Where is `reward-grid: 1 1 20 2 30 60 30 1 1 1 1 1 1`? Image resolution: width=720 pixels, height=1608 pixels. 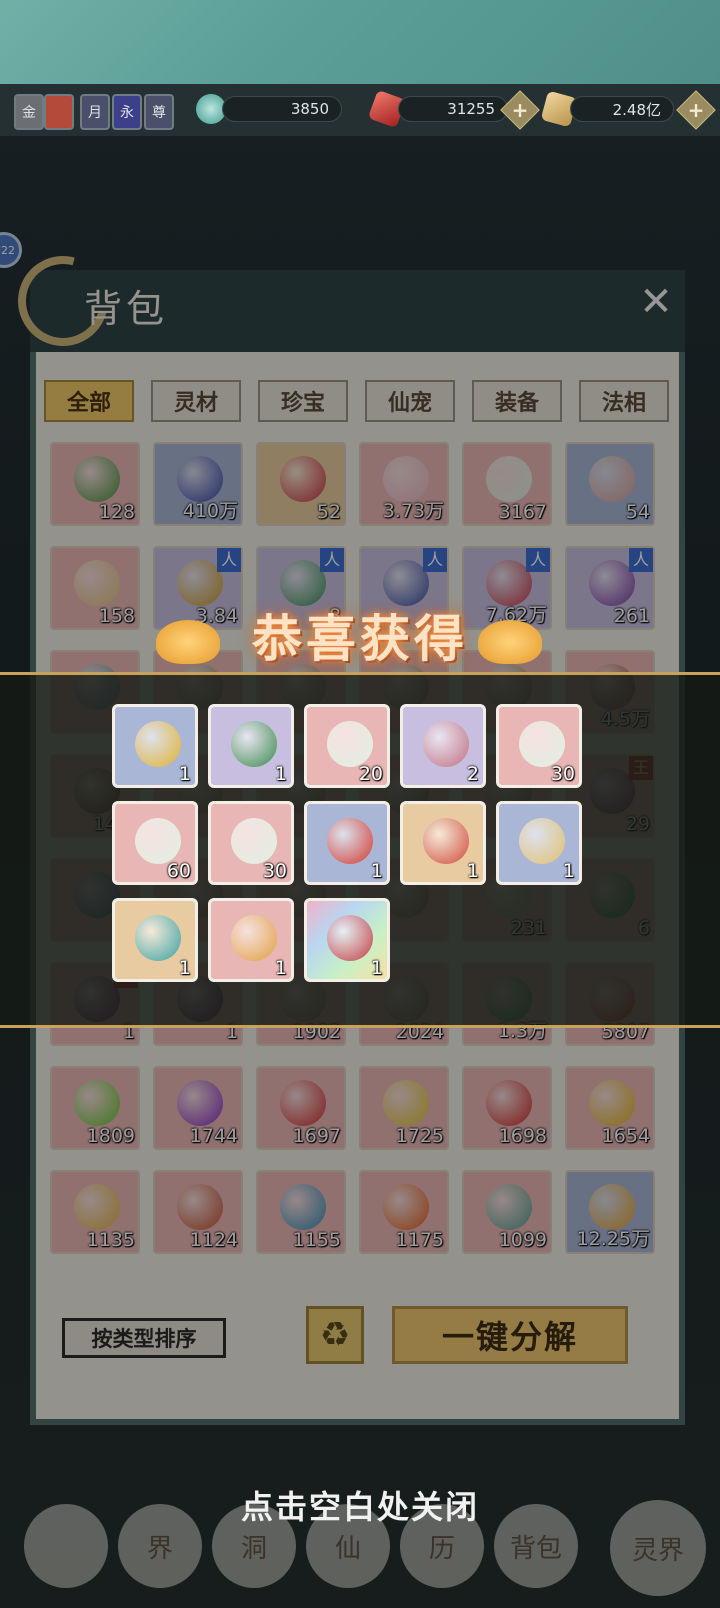 reward-grid: 1 1 20 2 30 60 30 1 1 1 1 1 1 is located at coordinates (362, 844).